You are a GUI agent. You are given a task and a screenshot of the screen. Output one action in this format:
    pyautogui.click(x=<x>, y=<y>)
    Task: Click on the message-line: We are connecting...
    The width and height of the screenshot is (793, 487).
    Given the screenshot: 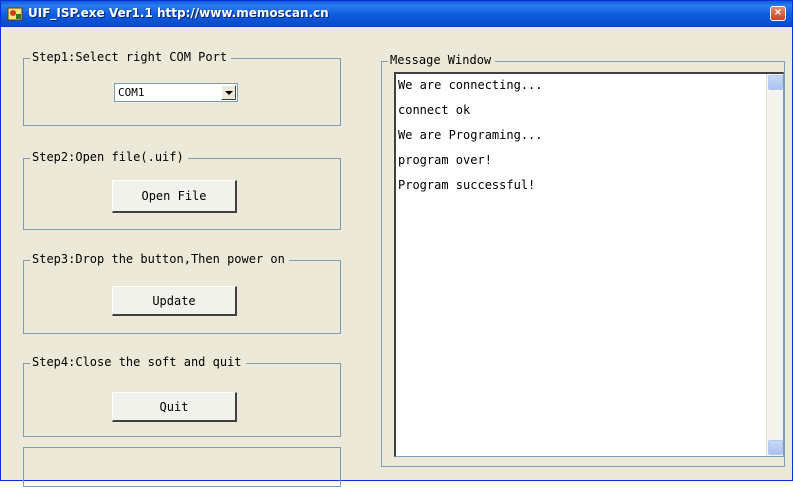 What is the action you would take?
    pyautogui.click(x=470, y=85)
    